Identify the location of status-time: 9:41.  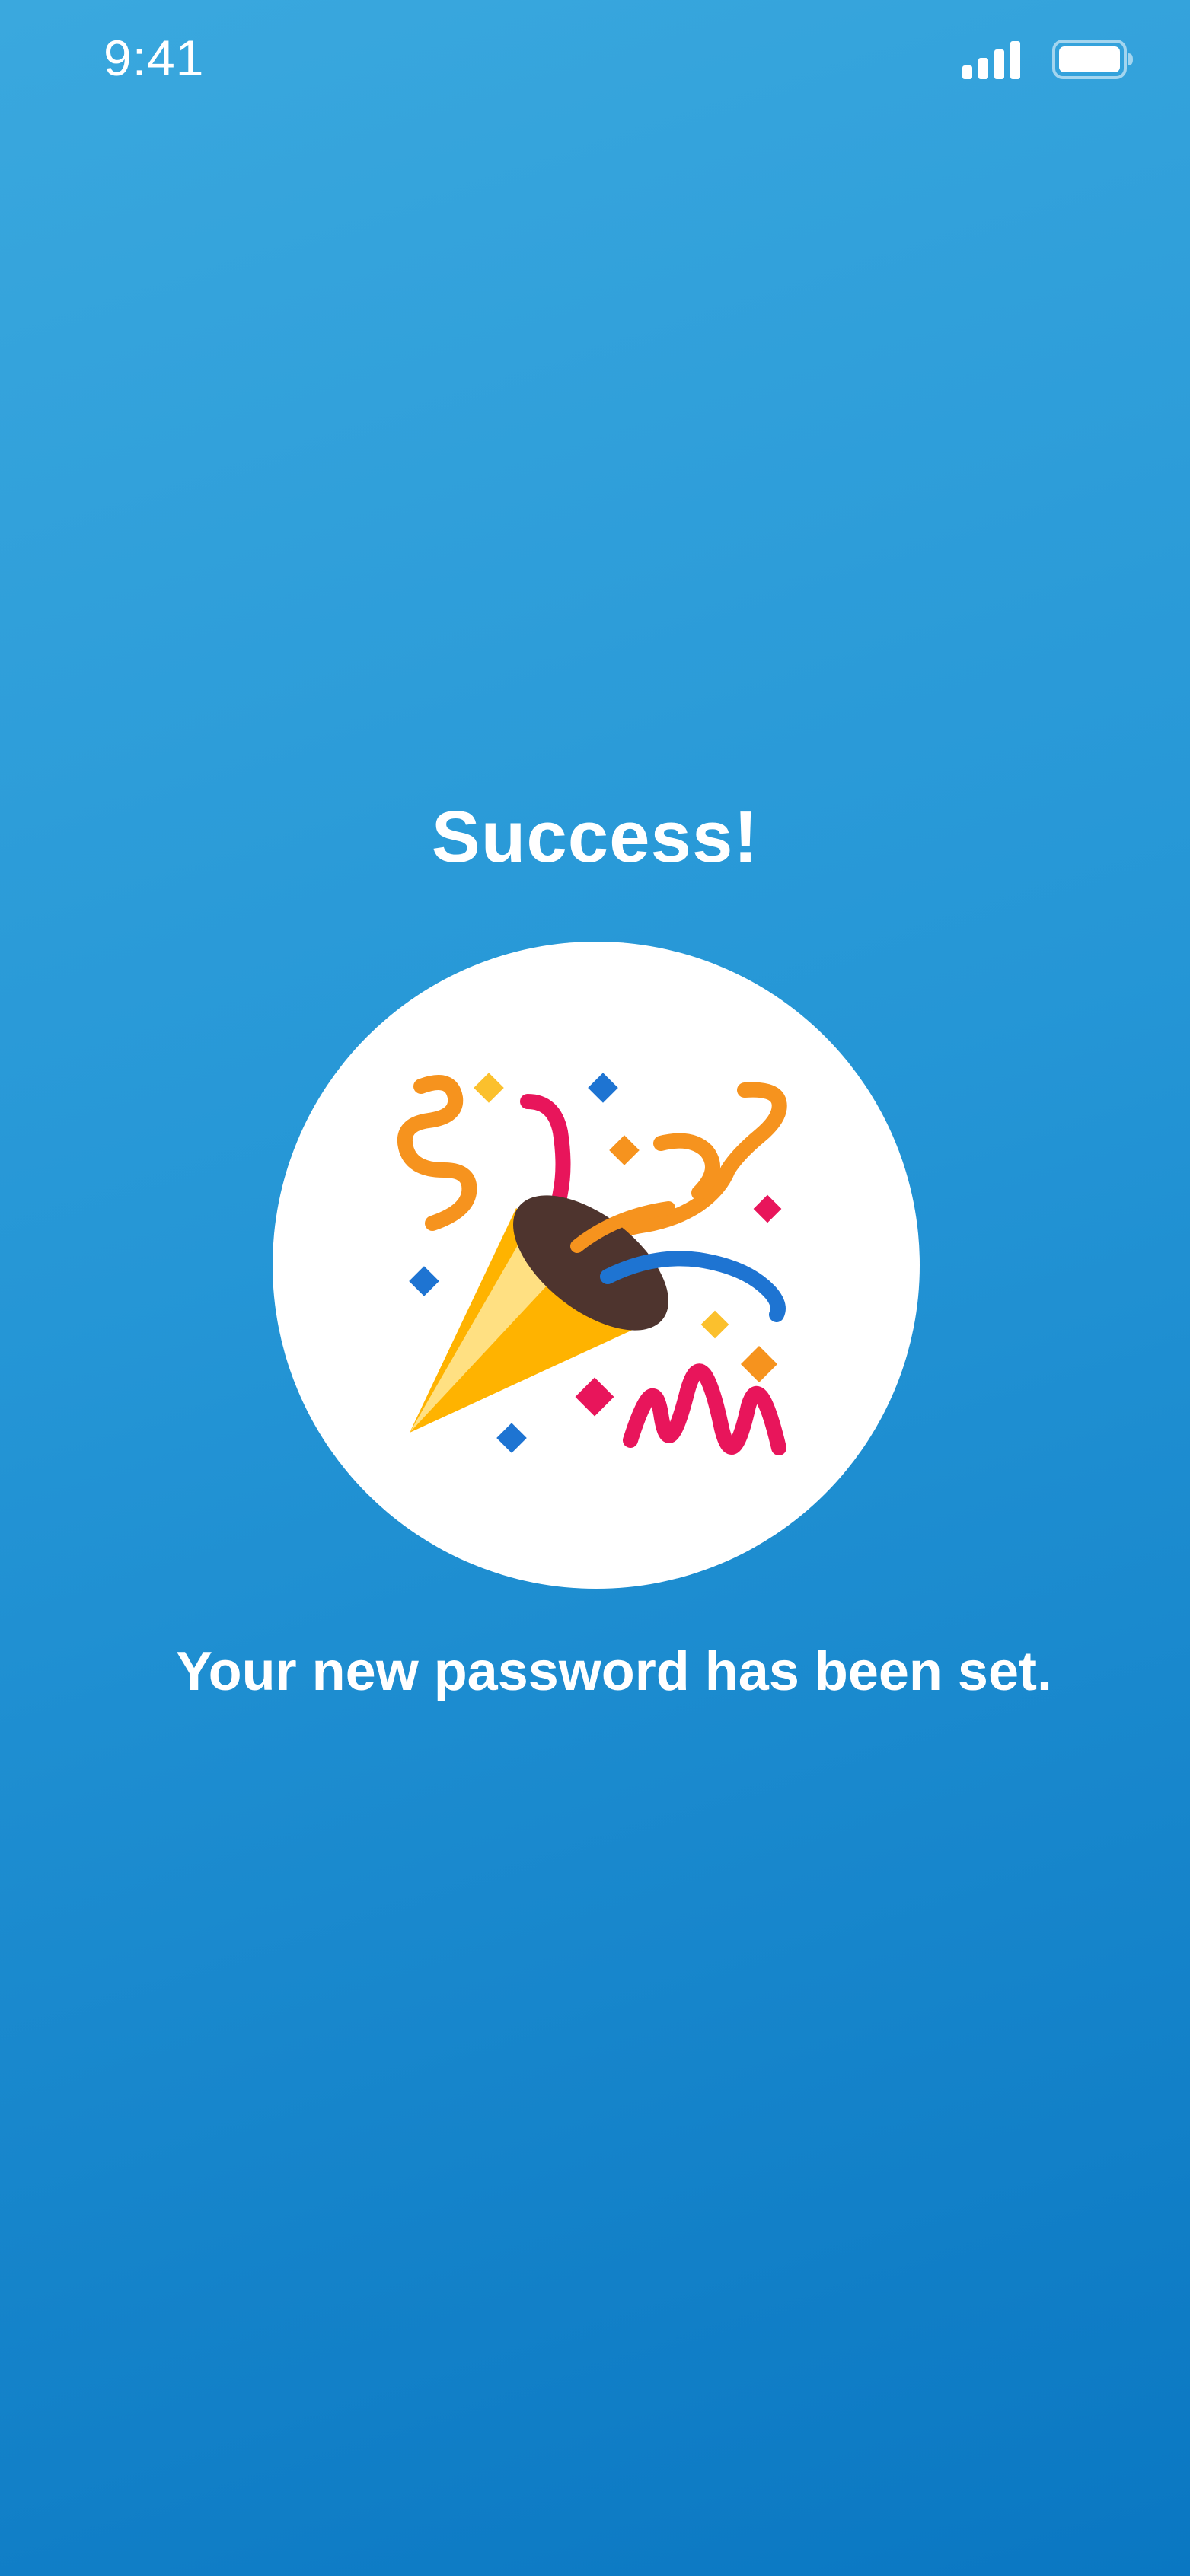
(154, 58).